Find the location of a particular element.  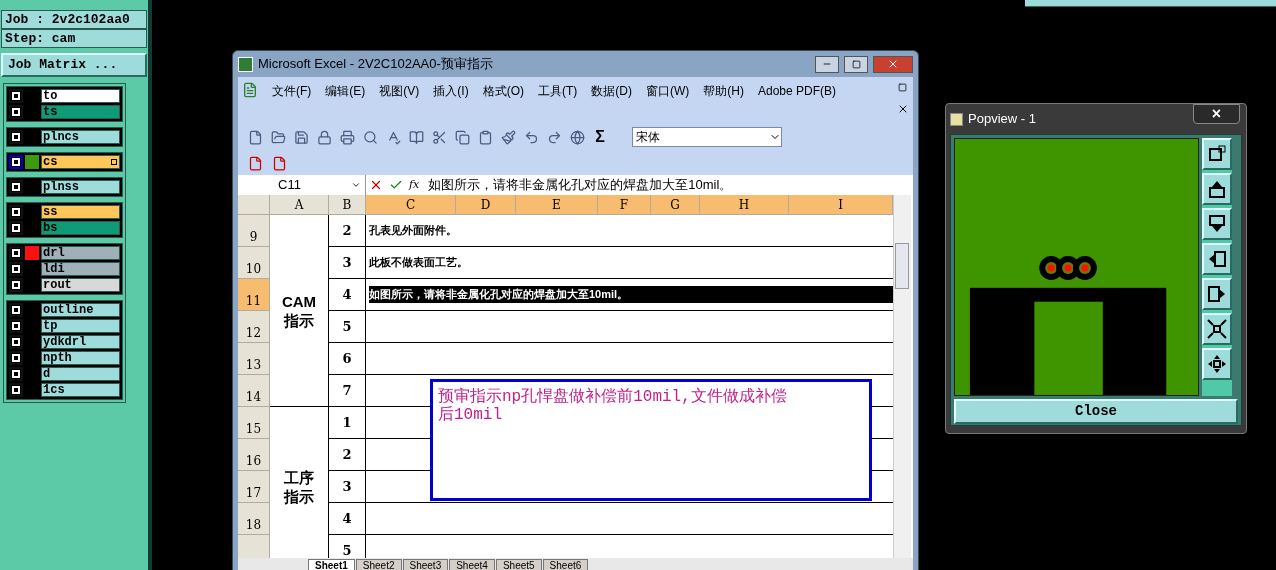

maximize-icon is located at coordinates (856, 64).